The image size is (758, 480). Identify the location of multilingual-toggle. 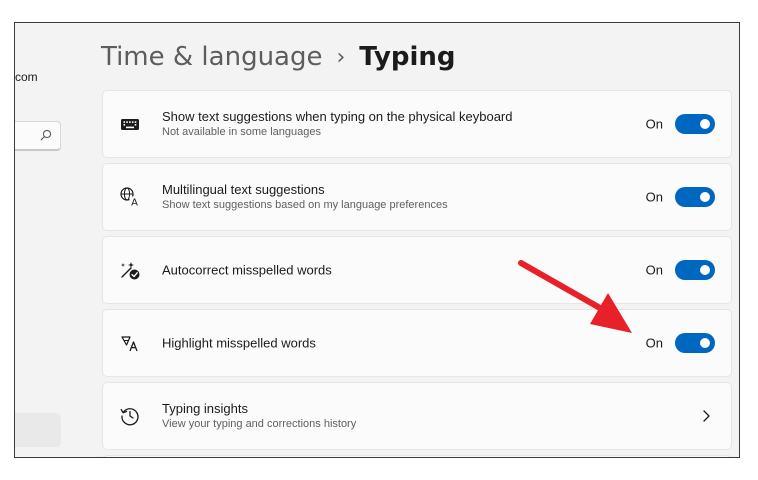
(695, 197).